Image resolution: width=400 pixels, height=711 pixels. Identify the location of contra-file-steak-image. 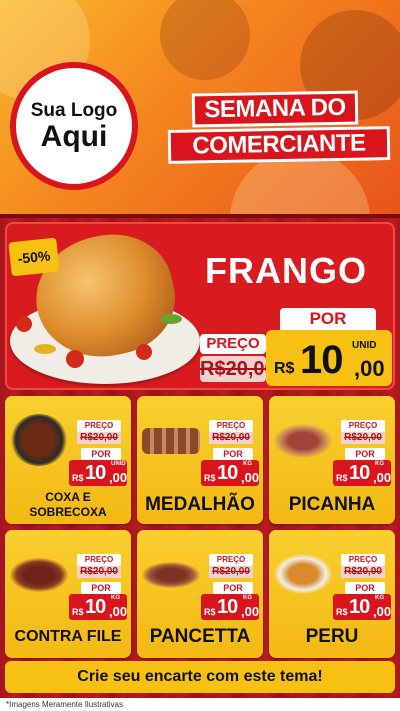
(39, 575).